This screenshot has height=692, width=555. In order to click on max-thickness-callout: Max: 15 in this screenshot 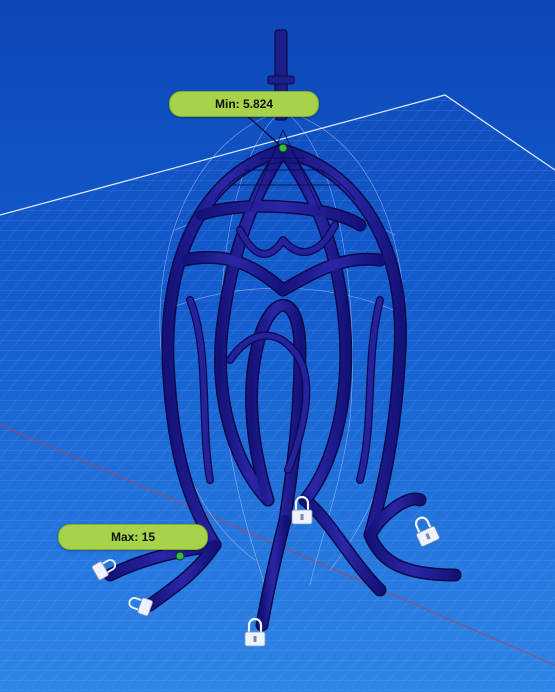, I will do `click(133, 537)`.